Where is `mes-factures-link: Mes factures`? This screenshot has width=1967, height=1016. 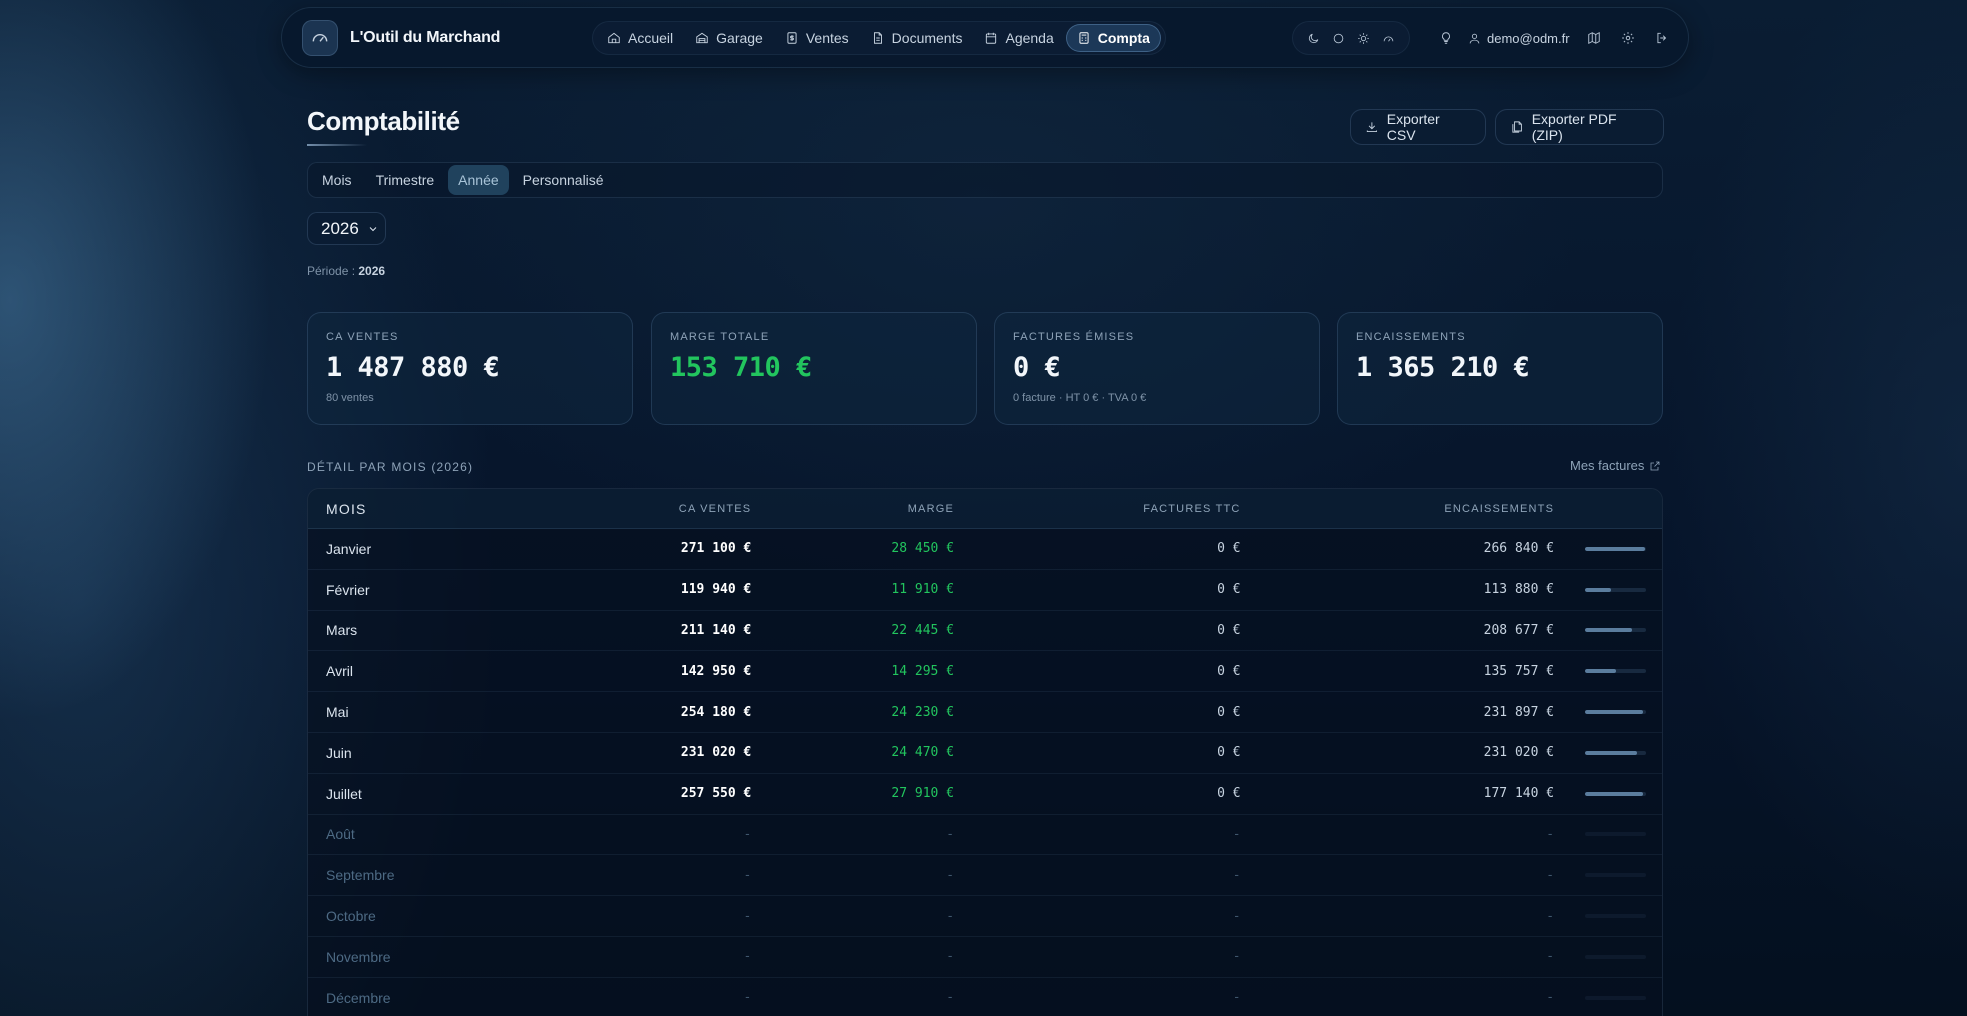
mes-factures-link: Mes factures is located at coordinates (1615, 465).